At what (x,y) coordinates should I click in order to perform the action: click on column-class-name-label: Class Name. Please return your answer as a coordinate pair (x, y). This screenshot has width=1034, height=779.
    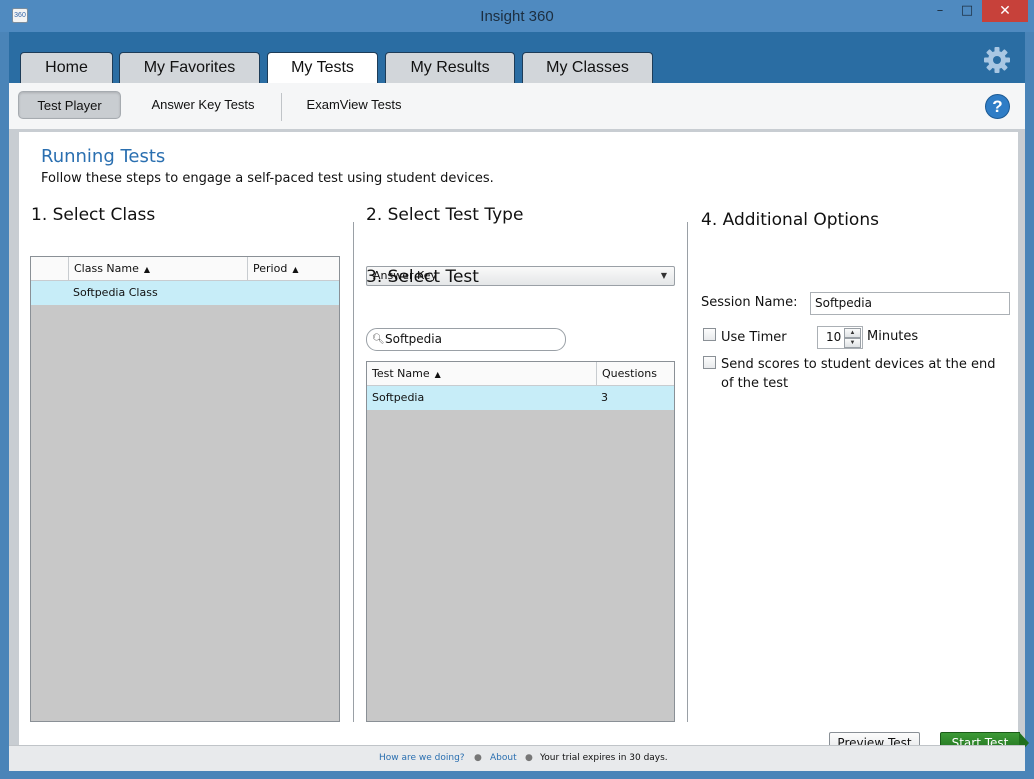
    Looking at the image, I should click on (106, 268).